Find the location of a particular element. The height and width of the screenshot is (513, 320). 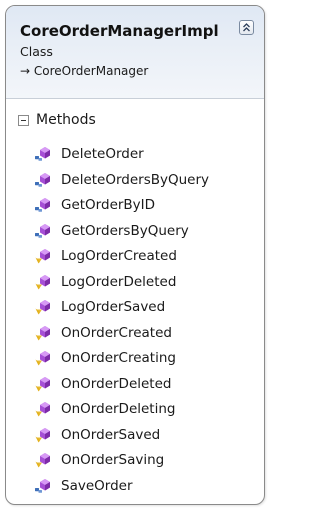

method-item: GetOrdersByQuery is located at coordinates (135, 232).